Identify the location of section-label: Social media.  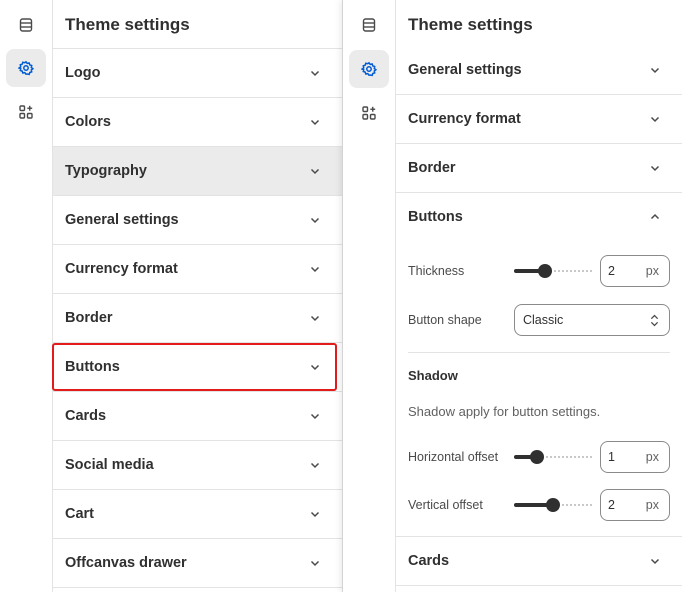
(109, 465).